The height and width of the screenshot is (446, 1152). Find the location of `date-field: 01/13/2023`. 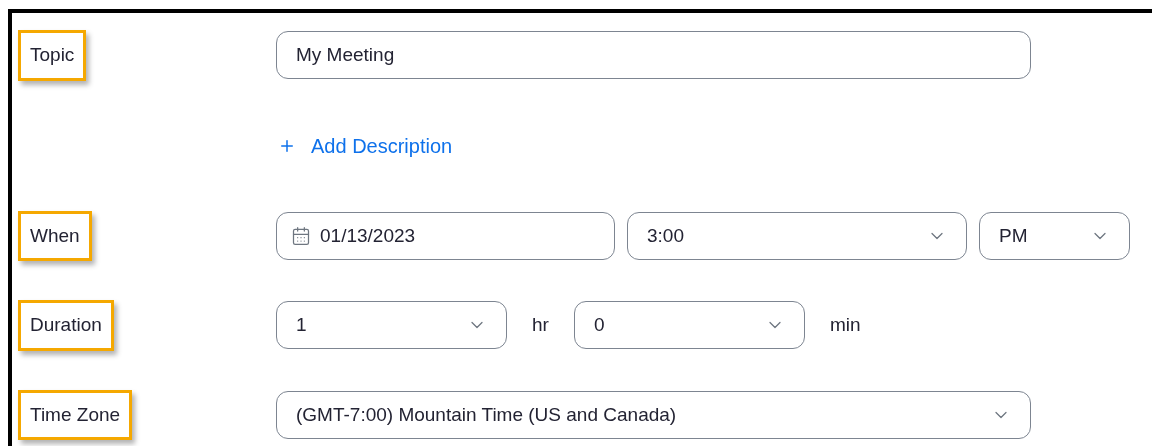

date-field: 01/13/2023 is located at coordinates (445, 235).